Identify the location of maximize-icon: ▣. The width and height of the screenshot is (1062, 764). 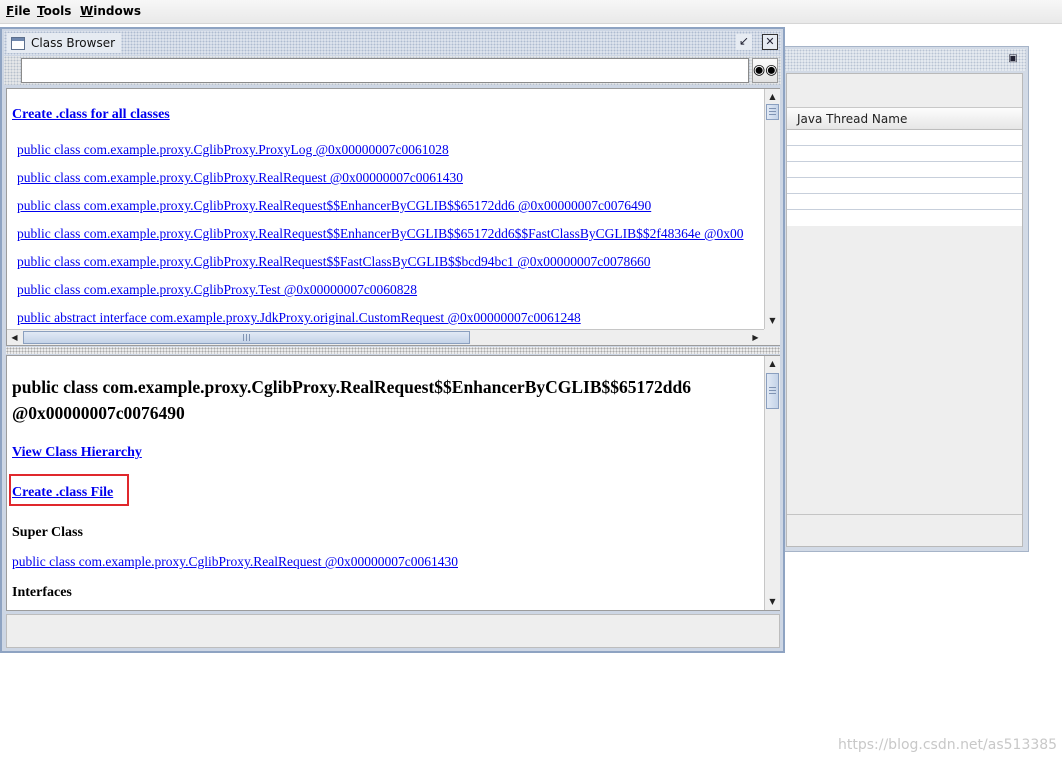
(1013, 59).